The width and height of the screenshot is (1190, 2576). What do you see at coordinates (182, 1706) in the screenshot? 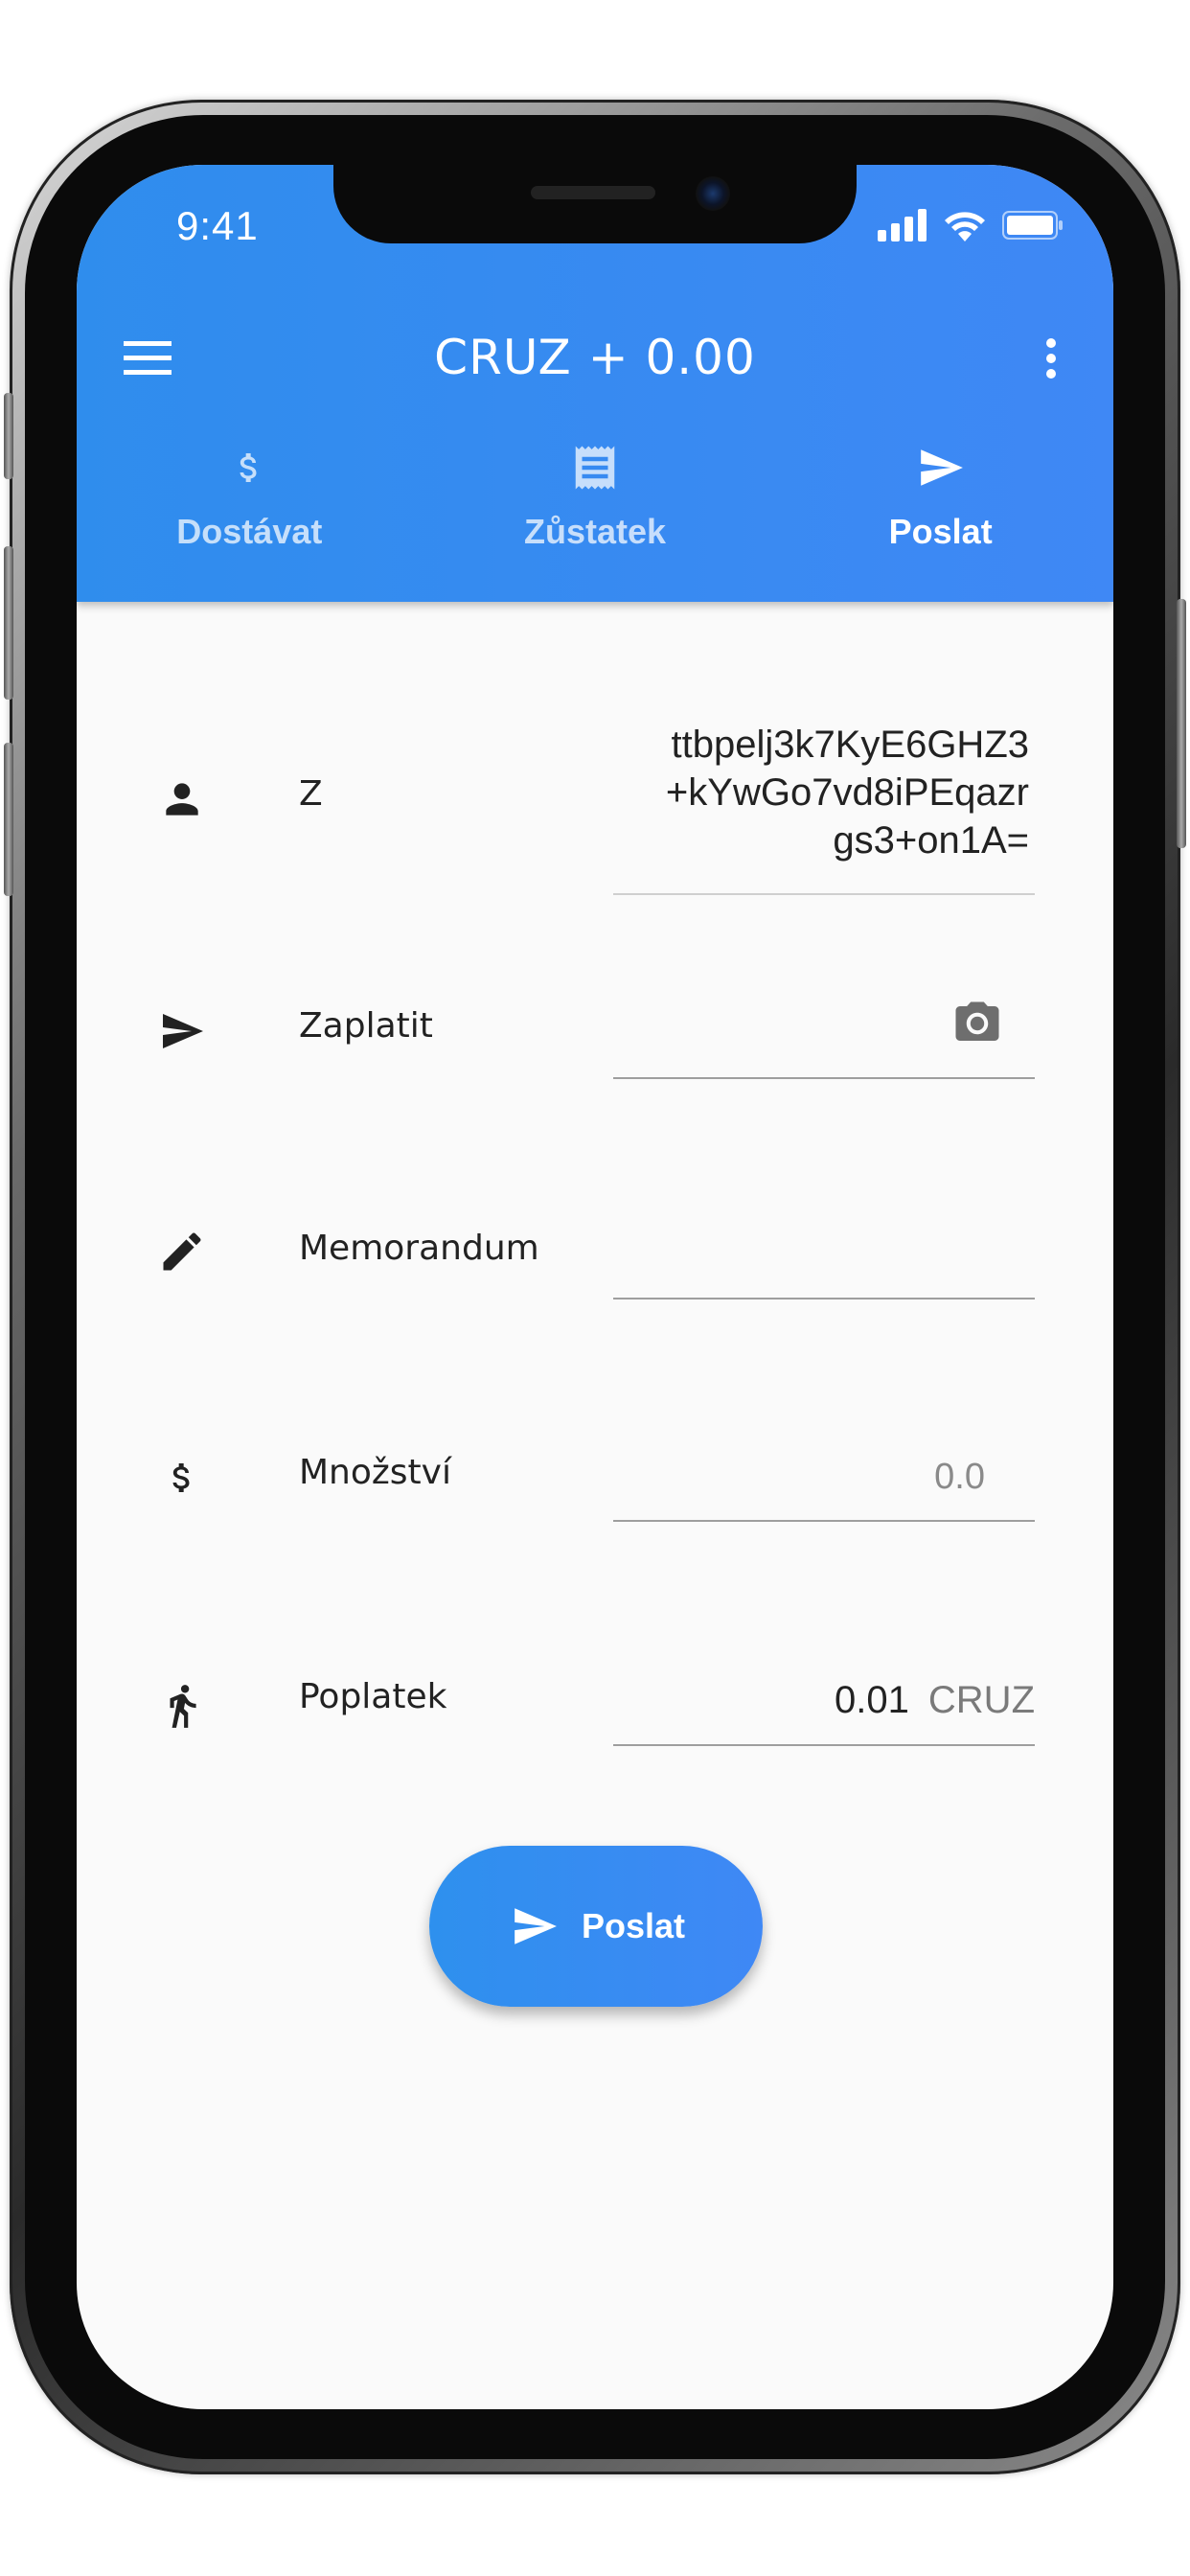
I see `walking-icon` at bounding box center [182, 1706].